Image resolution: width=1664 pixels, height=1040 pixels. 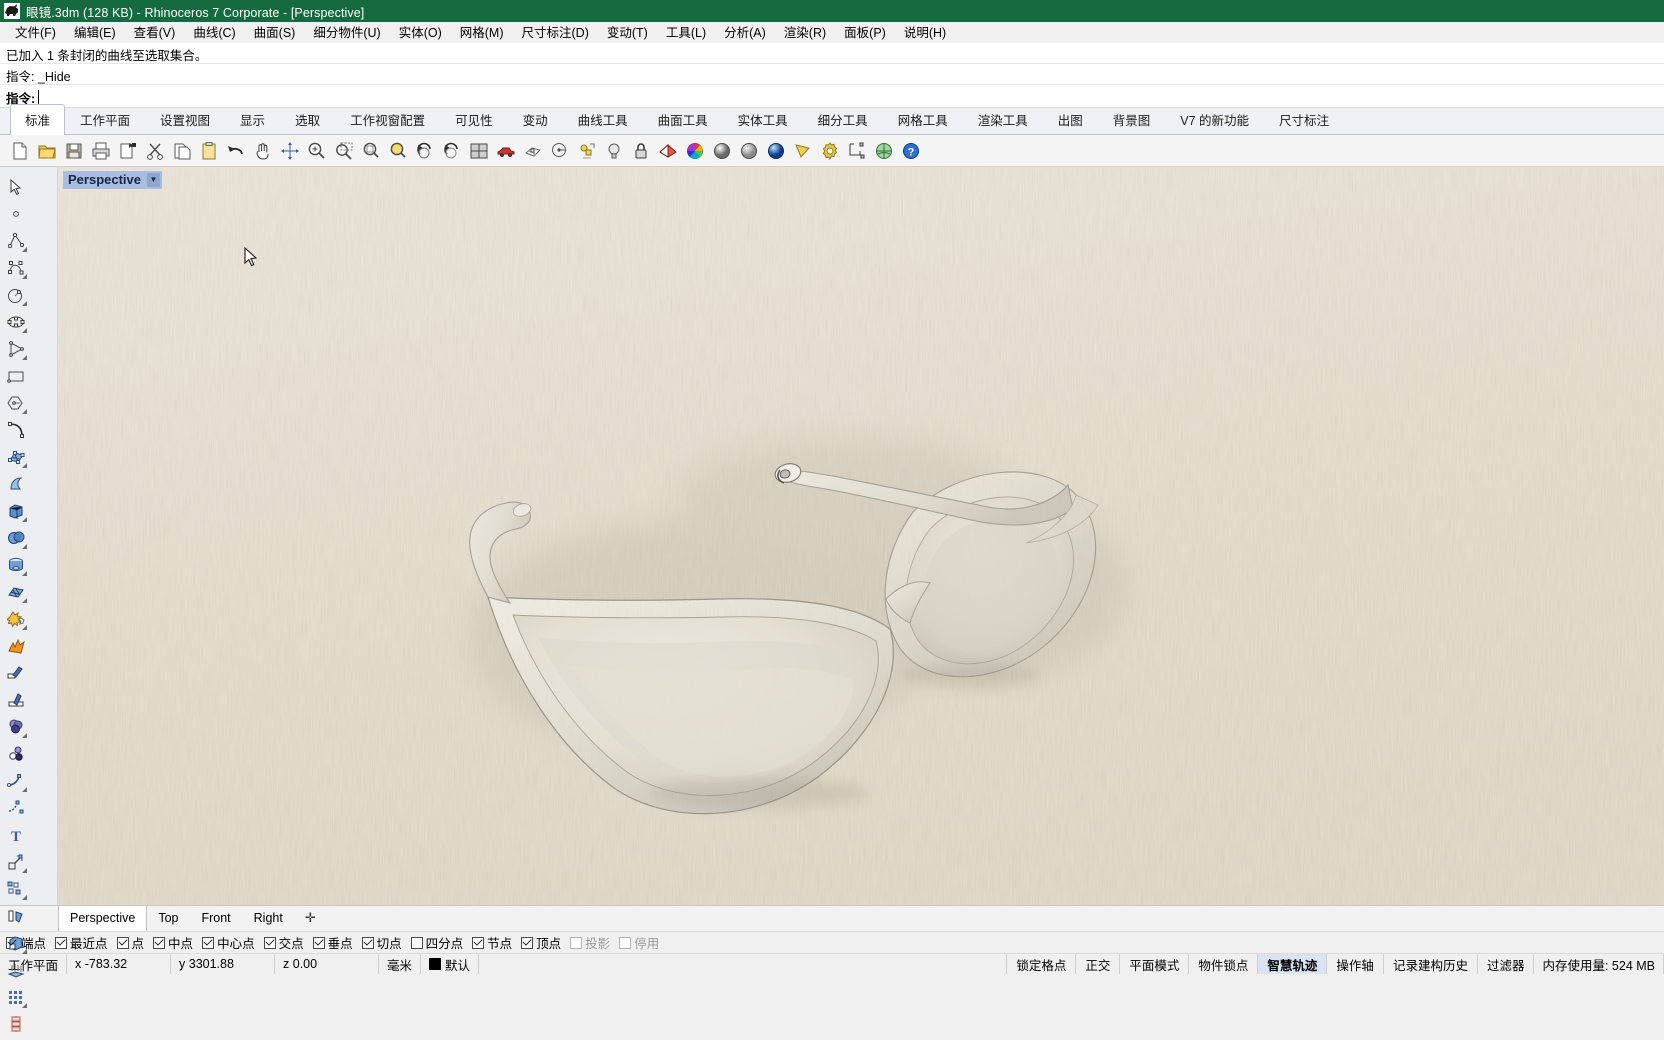 I want to click on open-file-icon, so click(x=46, y=150).